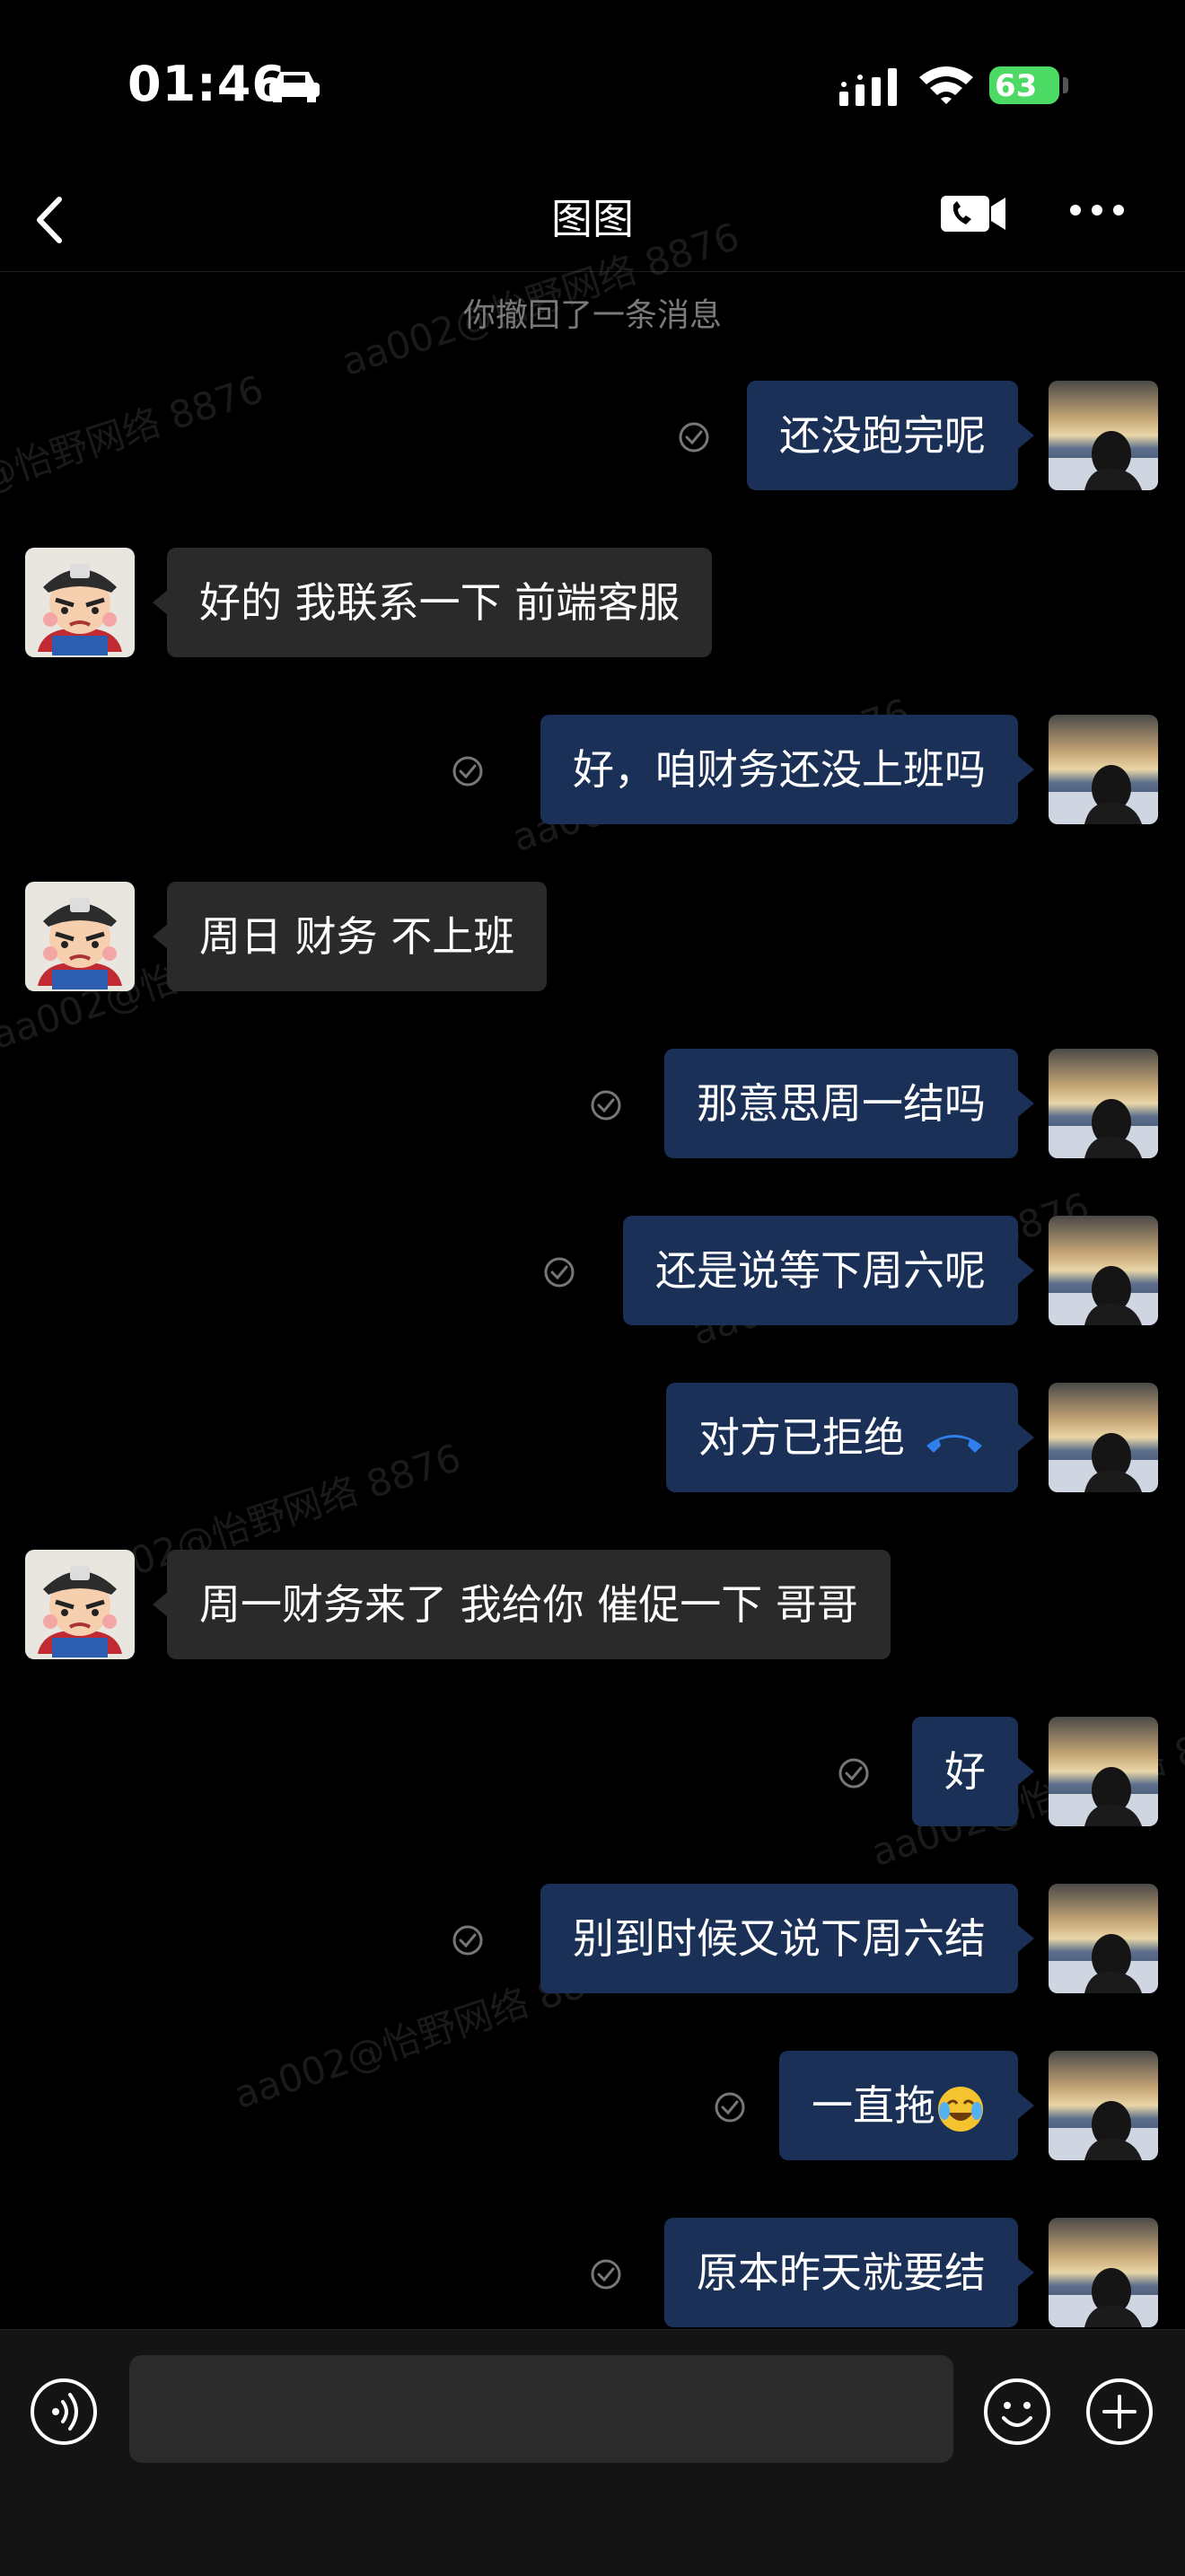  What do you see at coordinates (357, 936) in the screenshot?
I see `message-bubble: 周日 财务 不上班` at bounding box center [357, 936].